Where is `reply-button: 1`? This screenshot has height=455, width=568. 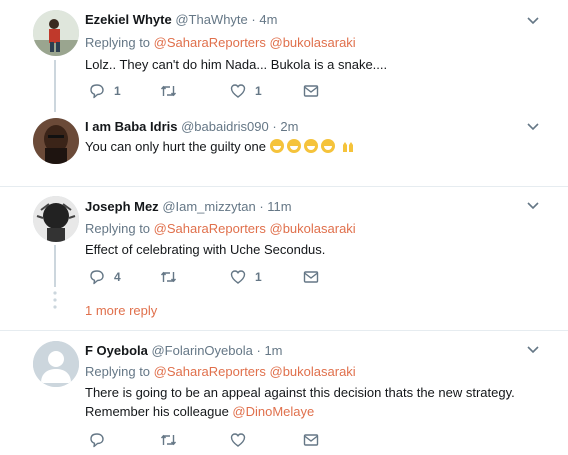 reply-button: 1 is located at coordinates (105, 91).